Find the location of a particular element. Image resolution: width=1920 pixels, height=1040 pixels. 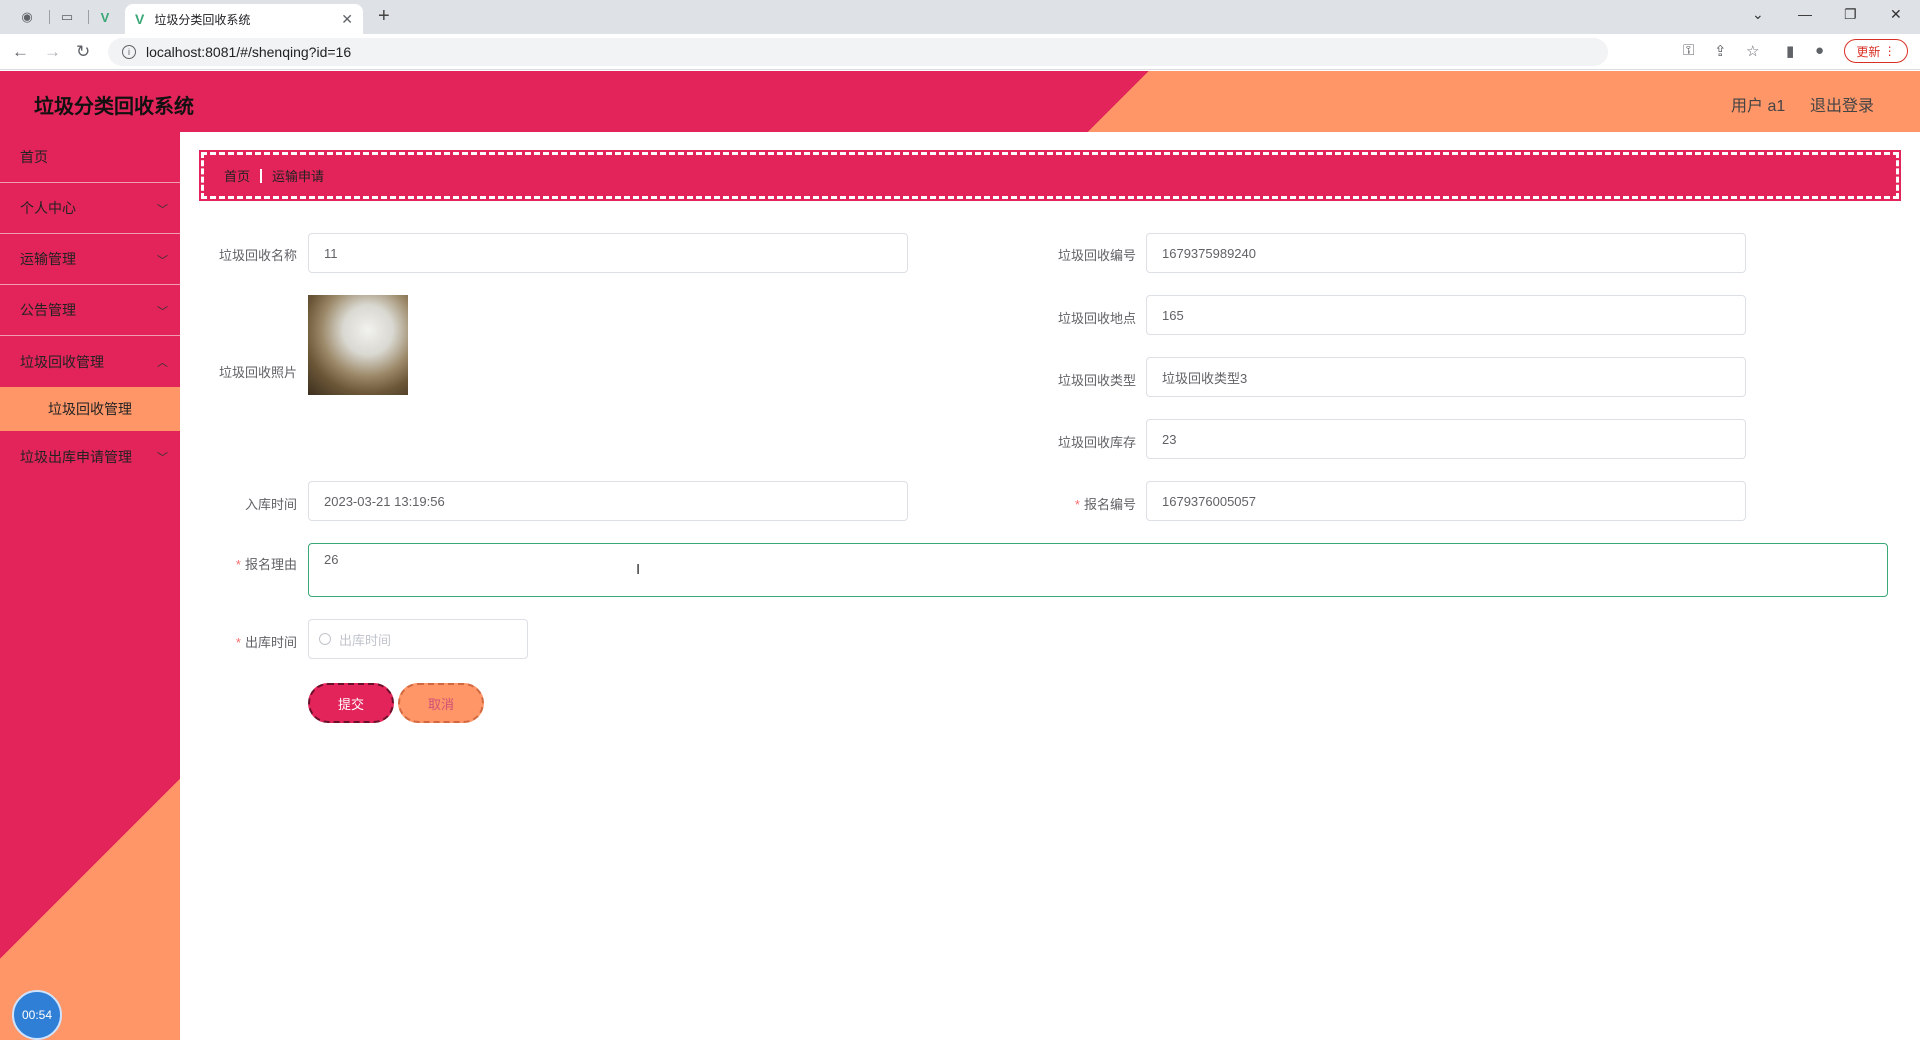

stock-input: 23 is located at coordinates (1446, 439).